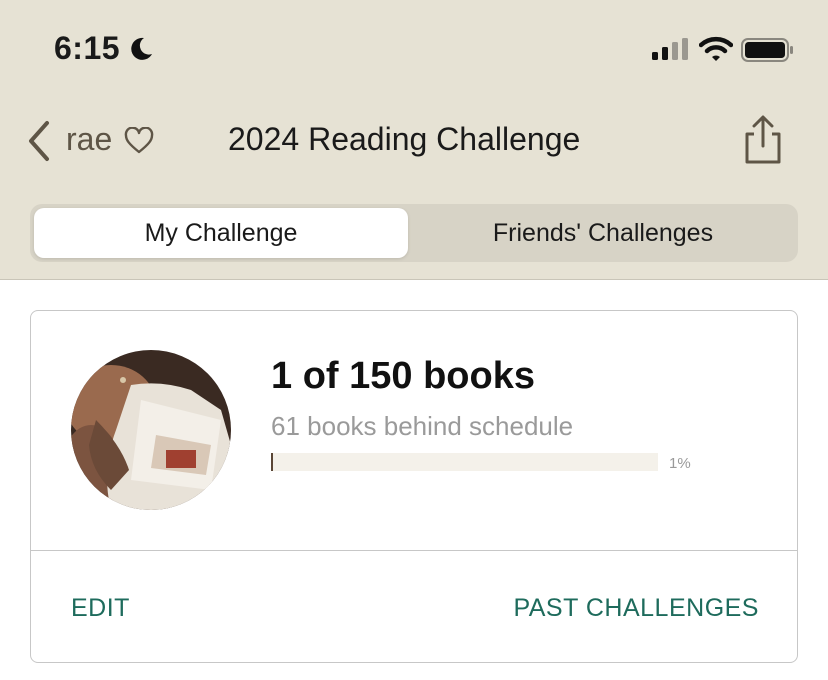 The width and height of the screenshot is (828, 680). What do you see at coordinates (403, 376) in the screenshot?
I see `books-progress-count: 1 of 150 books` at bounding box center [403, 376].